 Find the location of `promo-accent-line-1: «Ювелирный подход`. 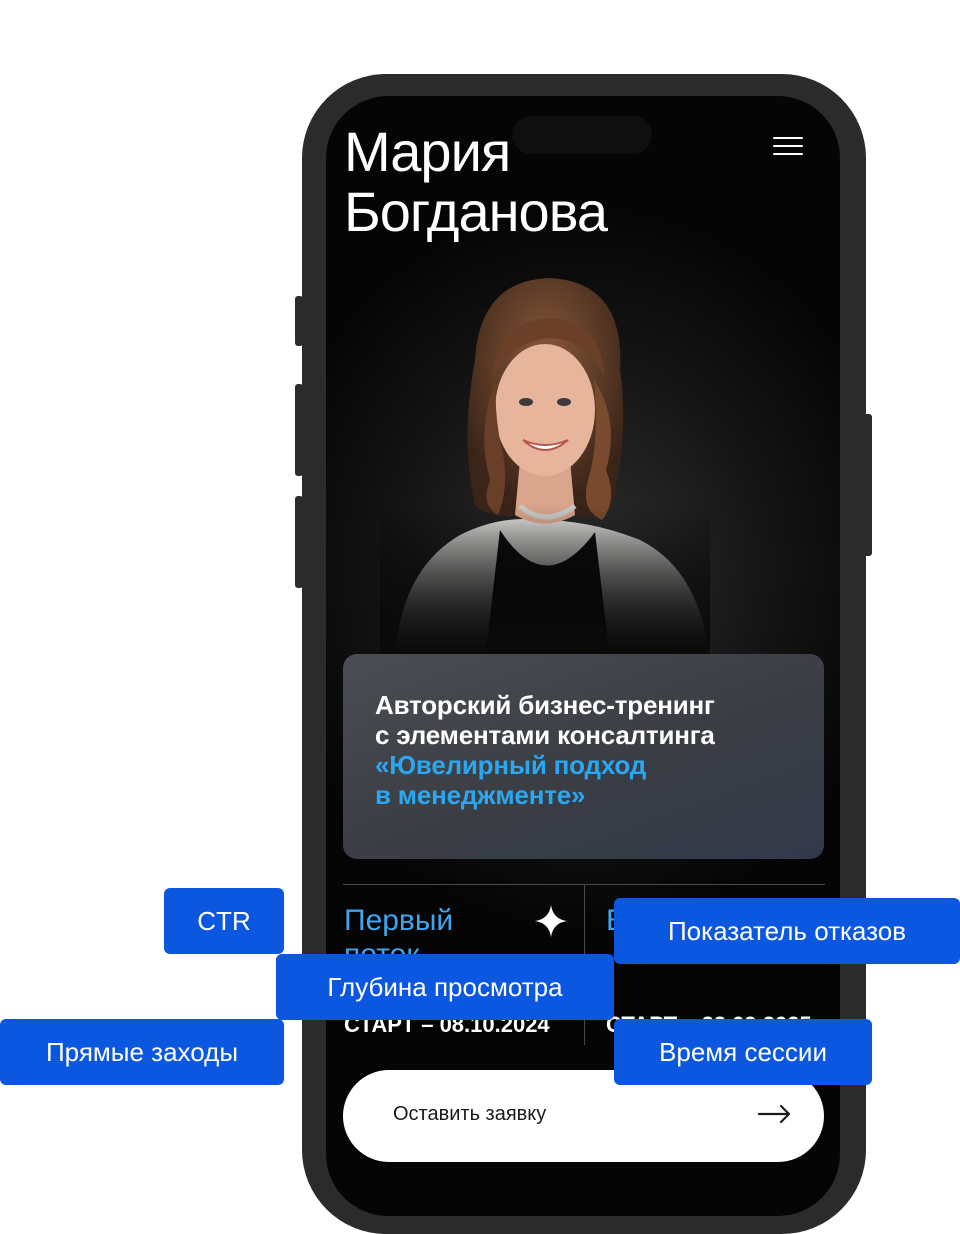

promo-accent-line-1: «Ювелирный подход is located at coordinates (511, 765).